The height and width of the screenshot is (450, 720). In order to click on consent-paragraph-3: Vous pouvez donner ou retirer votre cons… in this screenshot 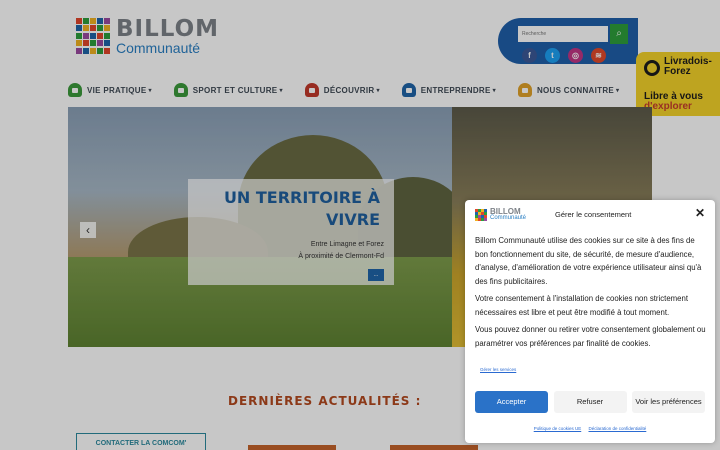, I will do `click(590, 336)`.